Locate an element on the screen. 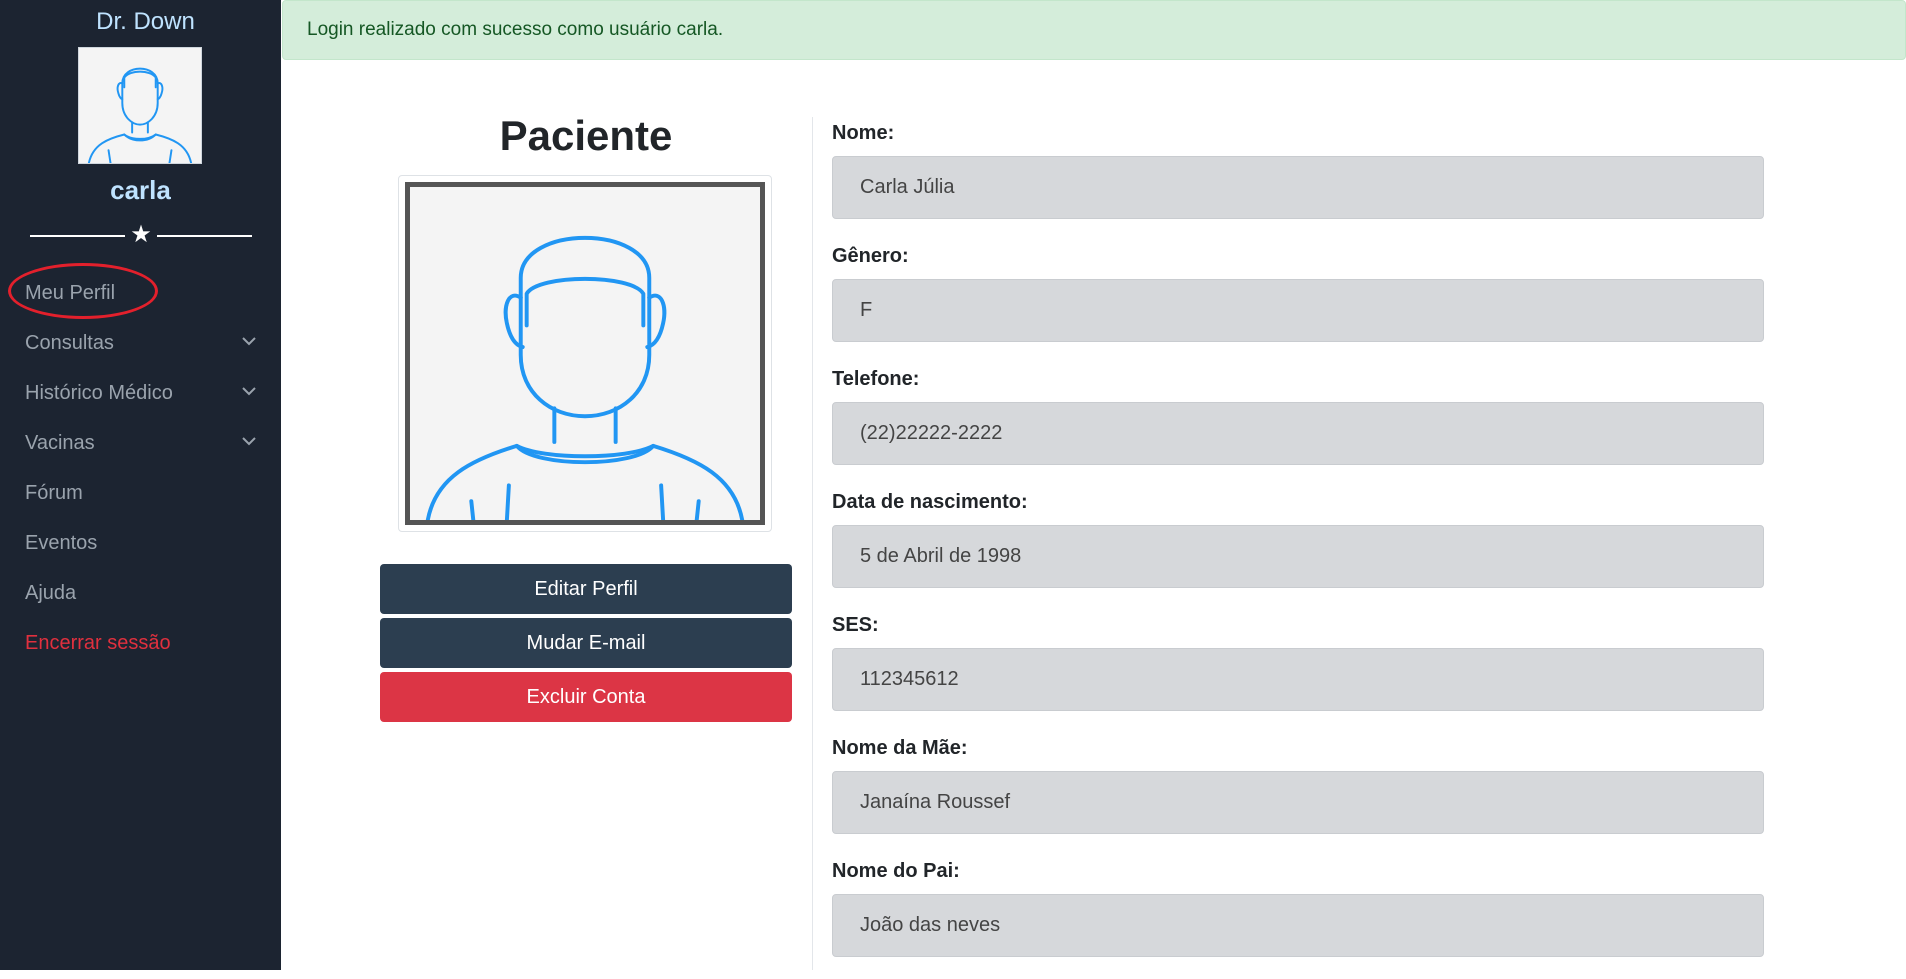 This screenshot has height=979, width=1906. telefone-field is located at coordinates (1298, 433).